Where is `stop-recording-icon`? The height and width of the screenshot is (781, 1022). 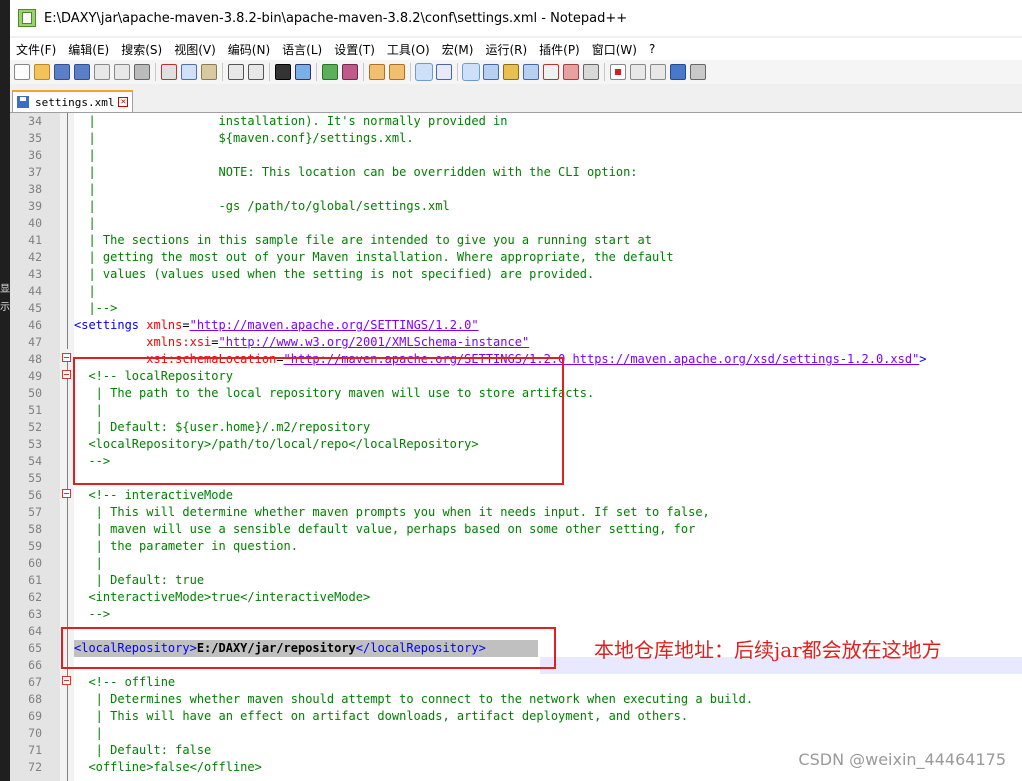 stop-recording-icon is located at coordinates (638, 72).